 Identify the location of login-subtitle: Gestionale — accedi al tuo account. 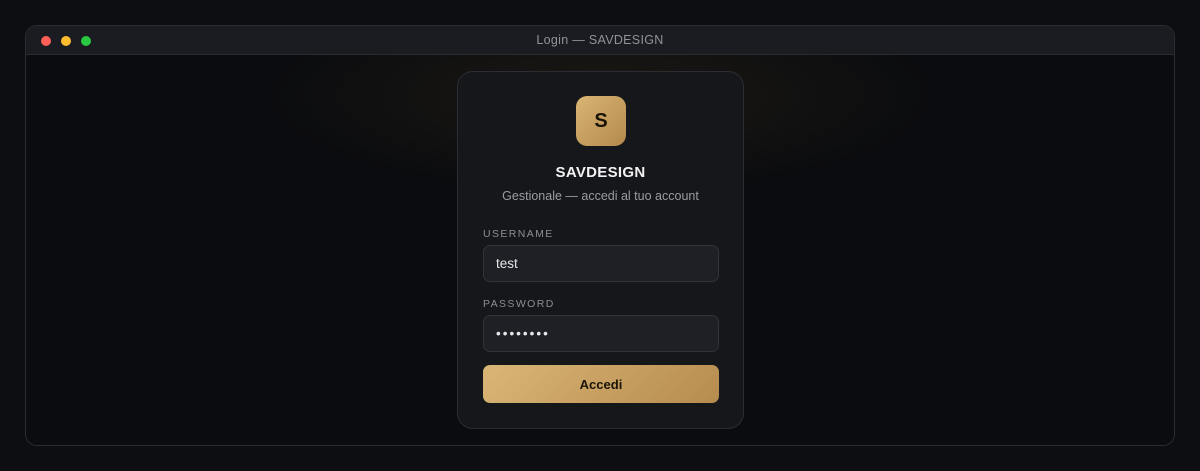
(600, 196).